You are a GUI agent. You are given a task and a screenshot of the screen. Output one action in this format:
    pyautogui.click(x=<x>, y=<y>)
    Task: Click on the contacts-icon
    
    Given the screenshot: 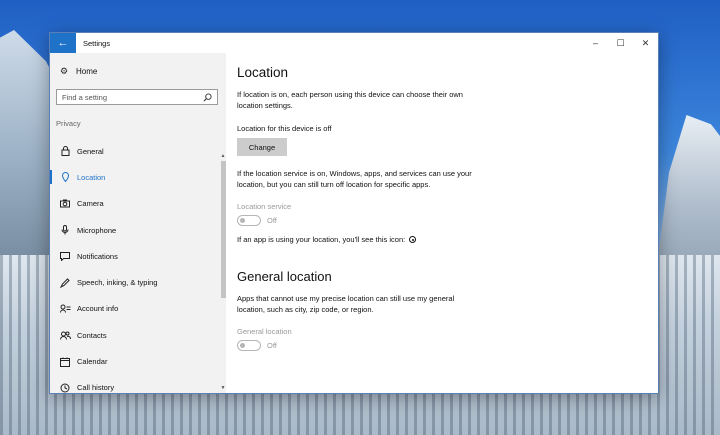 What is the action you would take?
    pyautogui.click(x=65, y=335)
    